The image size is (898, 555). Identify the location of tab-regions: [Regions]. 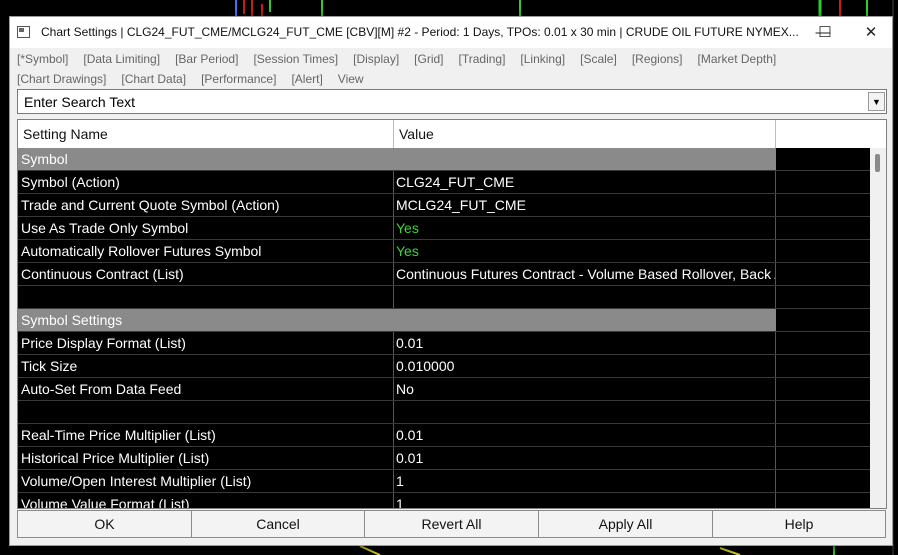
(657, 59).